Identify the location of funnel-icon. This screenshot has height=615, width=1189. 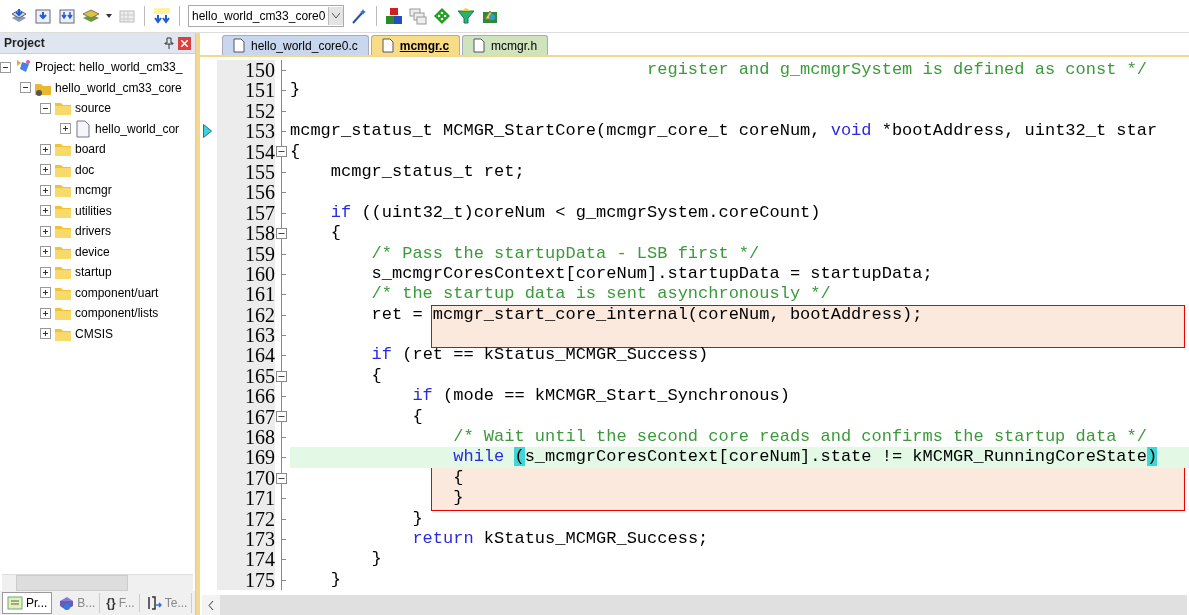
(466, 16).